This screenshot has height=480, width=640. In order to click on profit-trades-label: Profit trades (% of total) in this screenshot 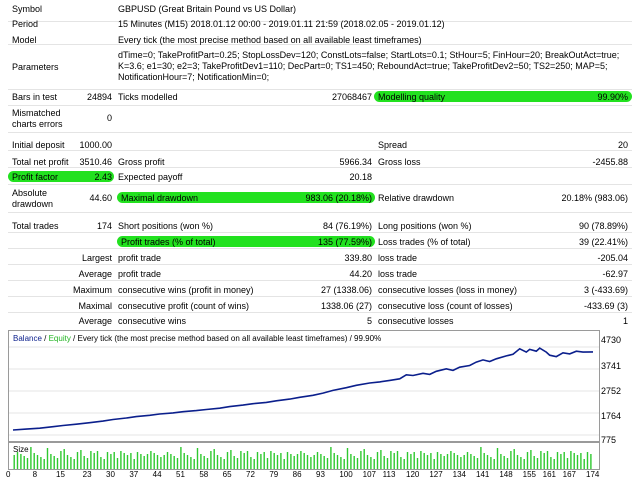, I will do `click(168, 242)`.